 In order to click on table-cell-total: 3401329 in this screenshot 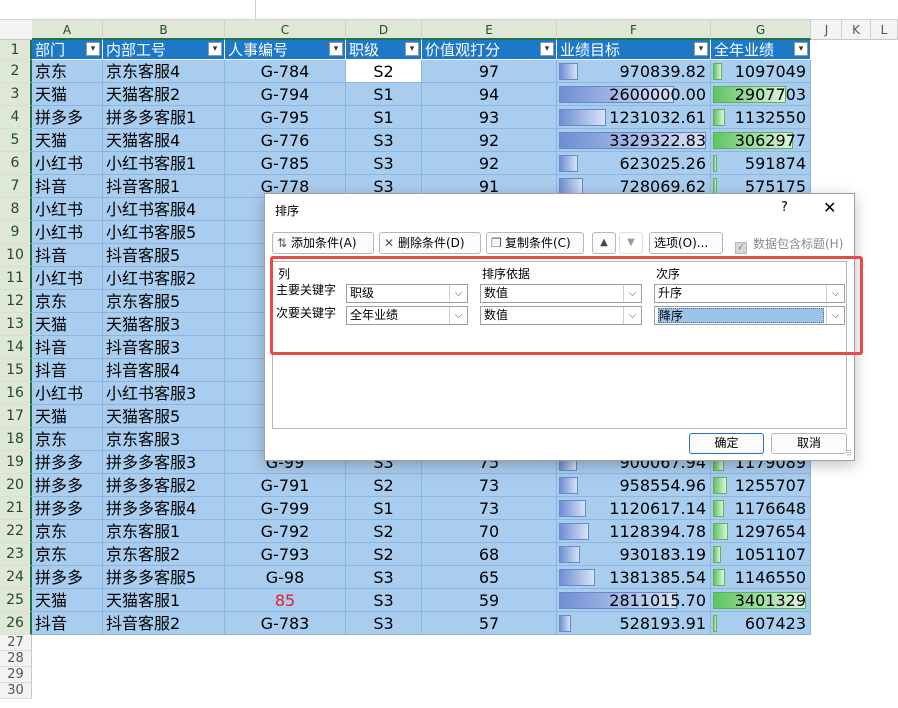, I will do `click(761, 600)`.